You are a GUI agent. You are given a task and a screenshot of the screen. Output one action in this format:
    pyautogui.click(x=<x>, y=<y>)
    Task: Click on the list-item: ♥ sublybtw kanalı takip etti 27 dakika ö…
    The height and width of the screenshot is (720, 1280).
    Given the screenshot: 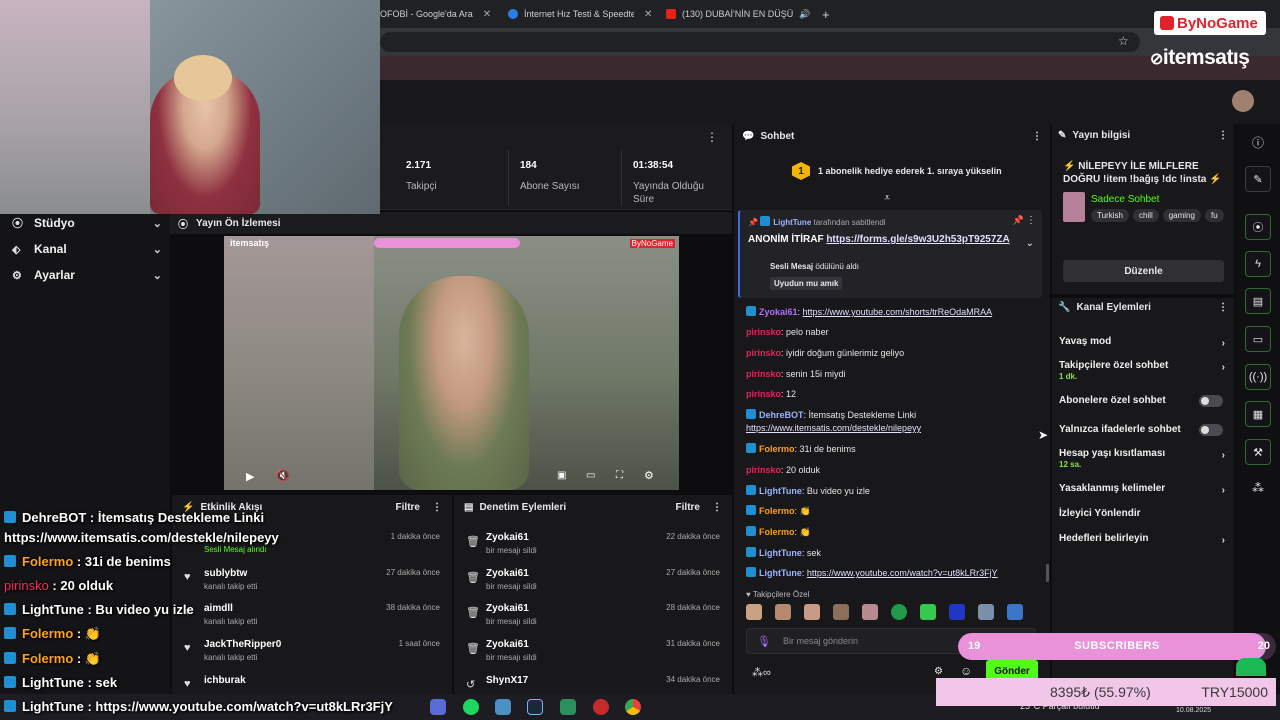 What is the action you would take?
    pyautogui.click(x=312, y=583)
    